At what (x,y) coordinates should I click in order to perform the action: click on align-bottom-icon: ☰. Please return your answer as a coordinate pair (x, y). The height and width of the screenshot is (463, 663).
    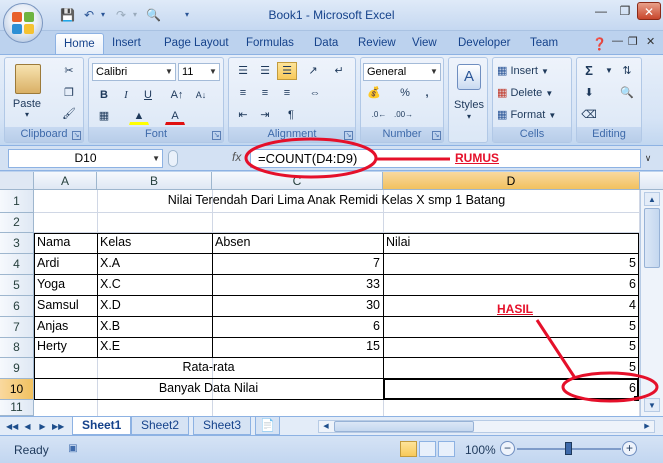
    Looking at the image, I should click on (287, 71).